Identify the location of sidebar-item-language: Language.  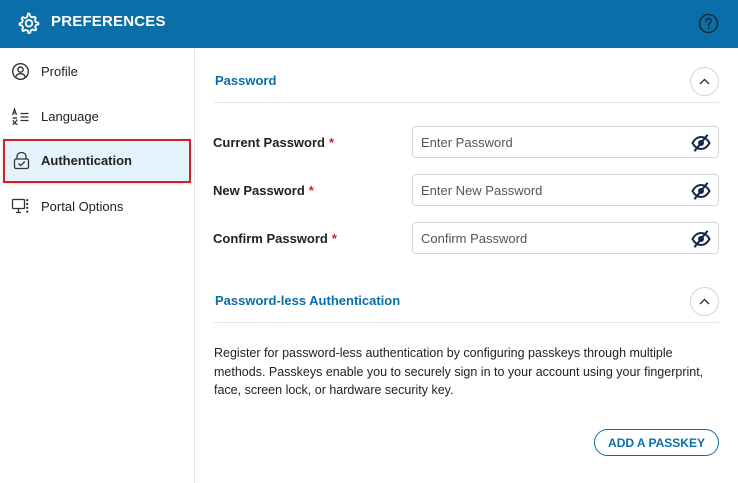
(97, 117).